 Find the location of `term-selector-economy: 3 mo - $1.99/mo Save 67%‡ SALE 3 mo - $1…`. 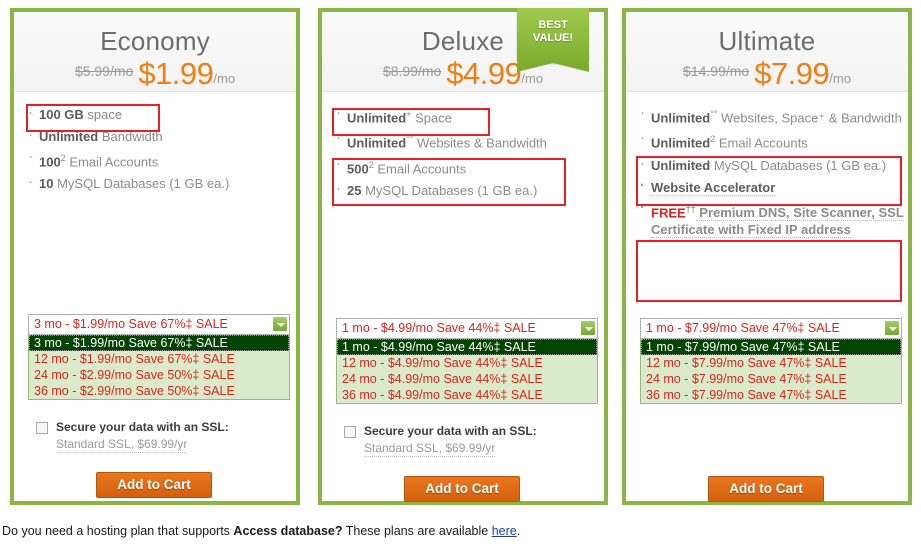

term-selector-economy: 3 mo - $1.99/mo Save 67%‡ SALE 3 mo - $1… is located at coordinates (159, 357).